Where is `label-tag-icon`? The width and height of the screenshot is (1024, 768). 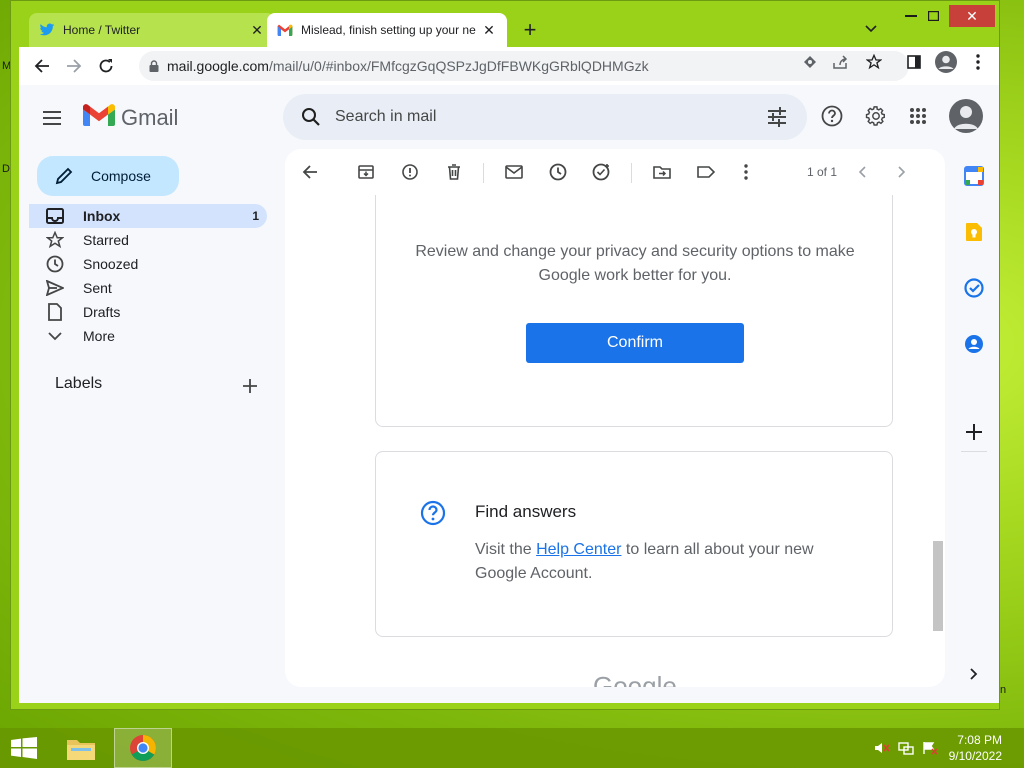
label-tag-icon is located at coordinates (706, 172).